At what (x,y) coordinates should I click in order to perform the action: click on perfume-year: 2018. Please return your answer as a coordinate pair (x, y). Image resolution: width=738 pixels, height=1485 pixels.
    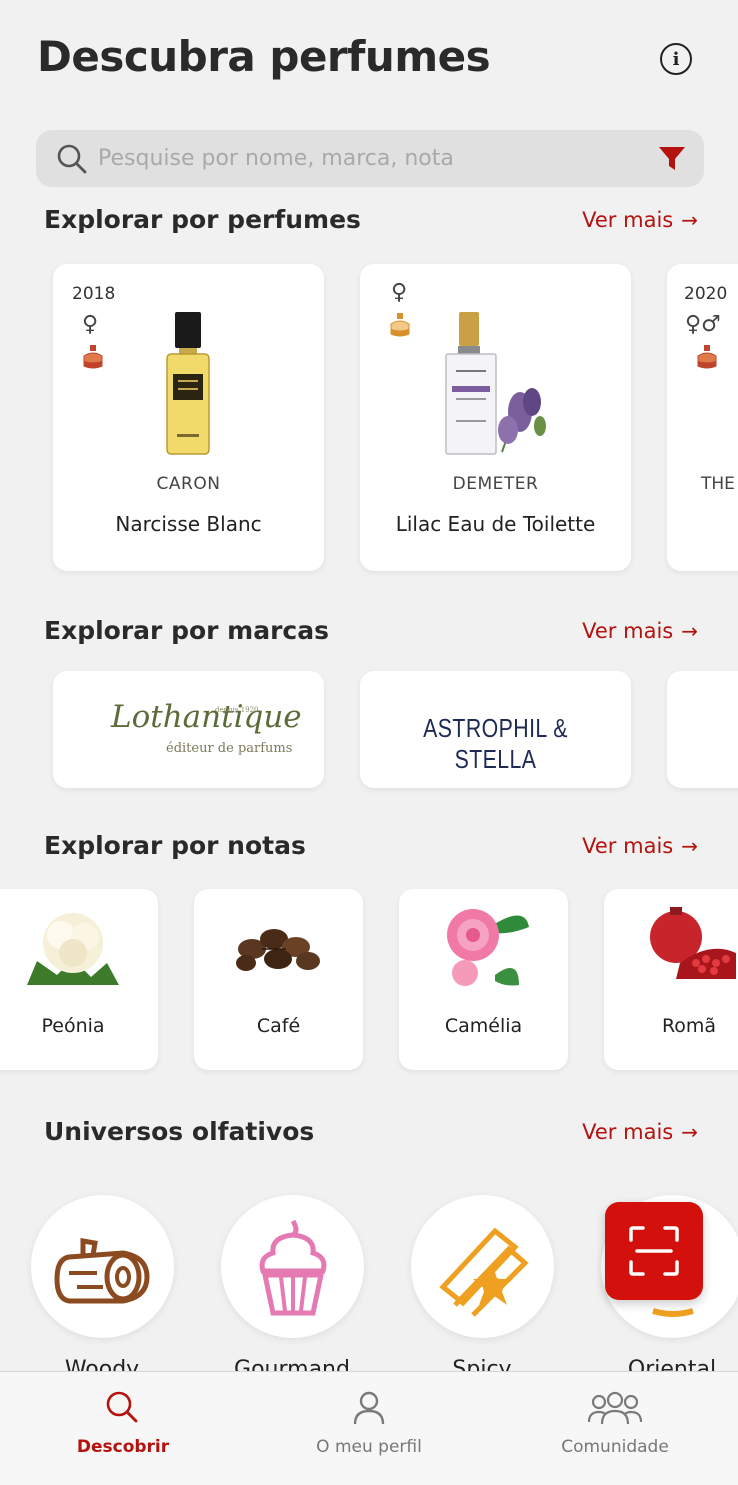
    Looking at the image, I should click on (94, 294).